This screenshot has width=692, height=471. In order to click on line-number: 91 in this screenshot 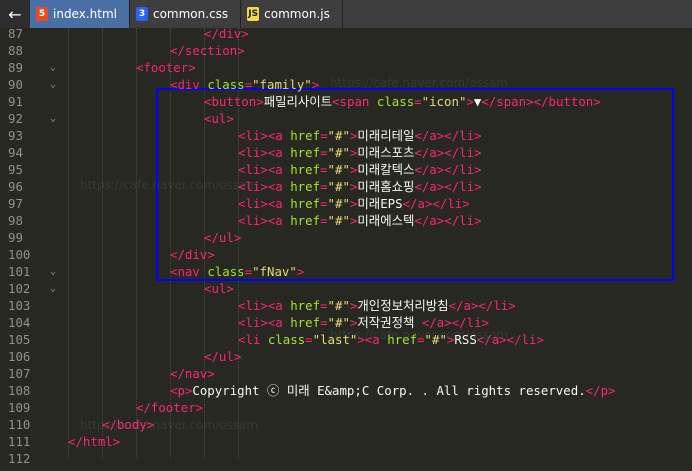, I will do `click(15, 101)`.